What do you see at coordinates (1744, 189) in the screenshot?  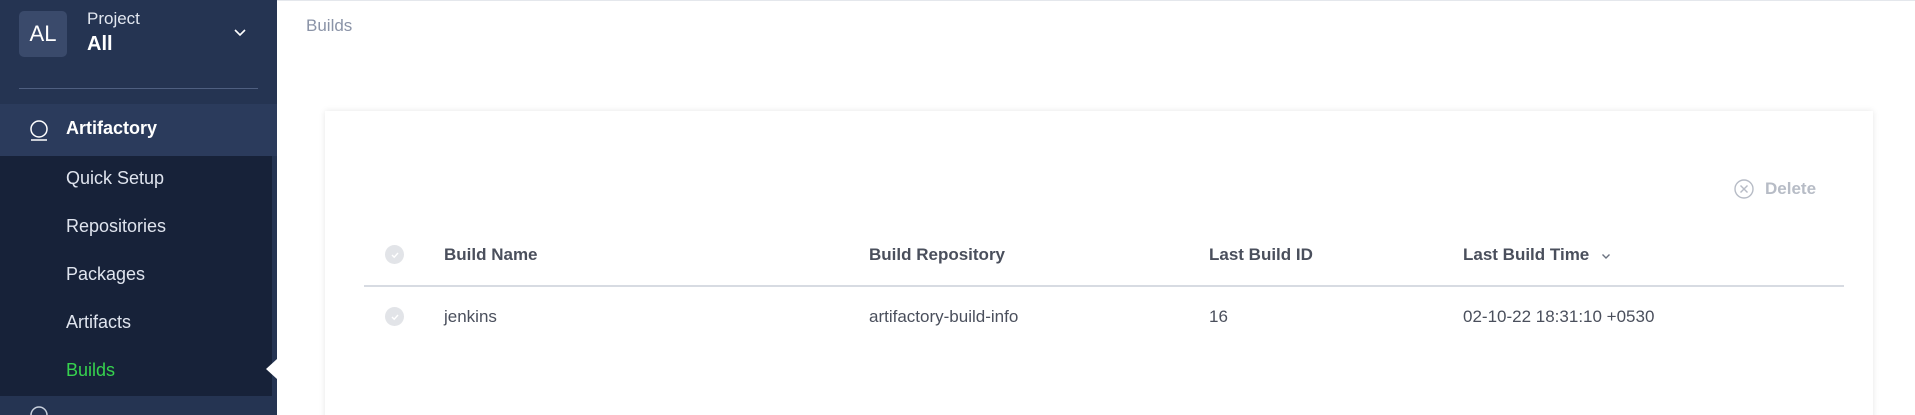 I see `delete-icon` at bounding box center [1744, 189].